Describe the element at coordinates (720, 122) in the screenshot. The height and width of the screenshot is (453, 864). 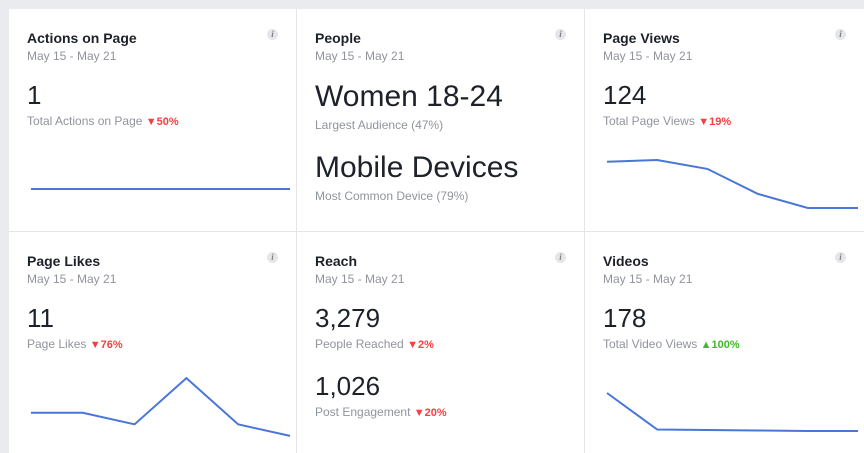
I see `delta-value: 19%` at that location.